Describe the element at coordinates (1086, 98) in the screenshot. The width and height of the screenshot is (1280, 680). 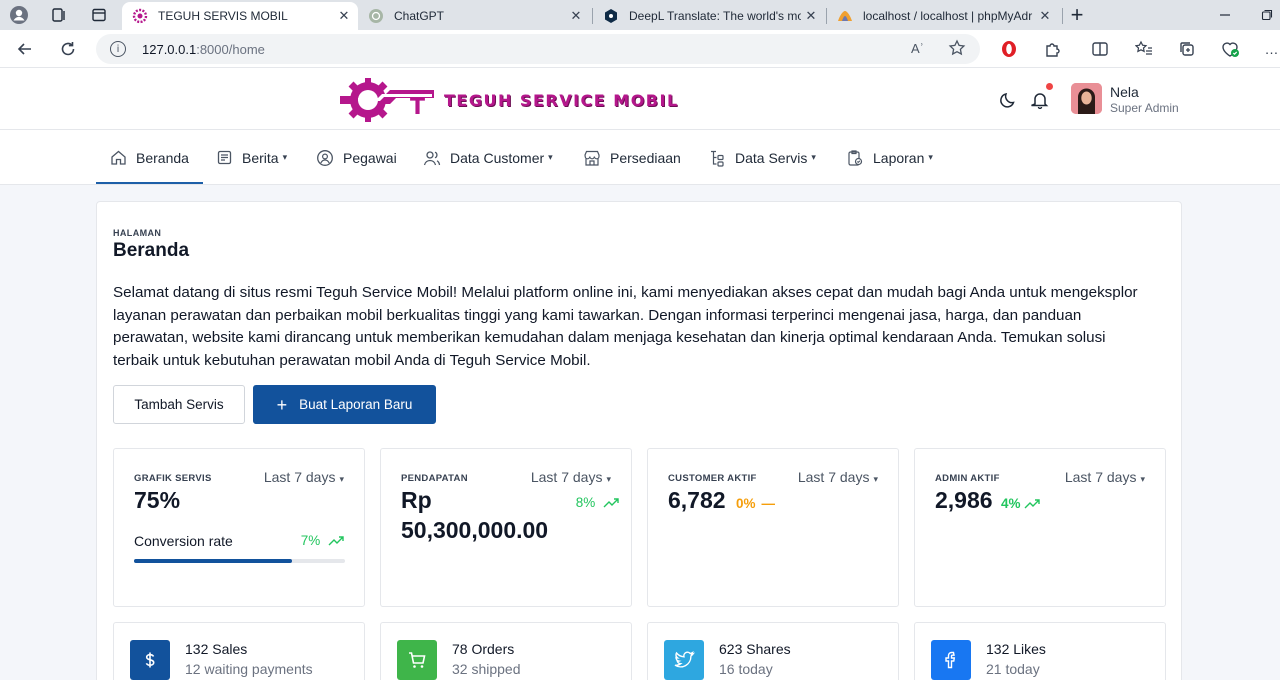
I see `avatar` at that location.